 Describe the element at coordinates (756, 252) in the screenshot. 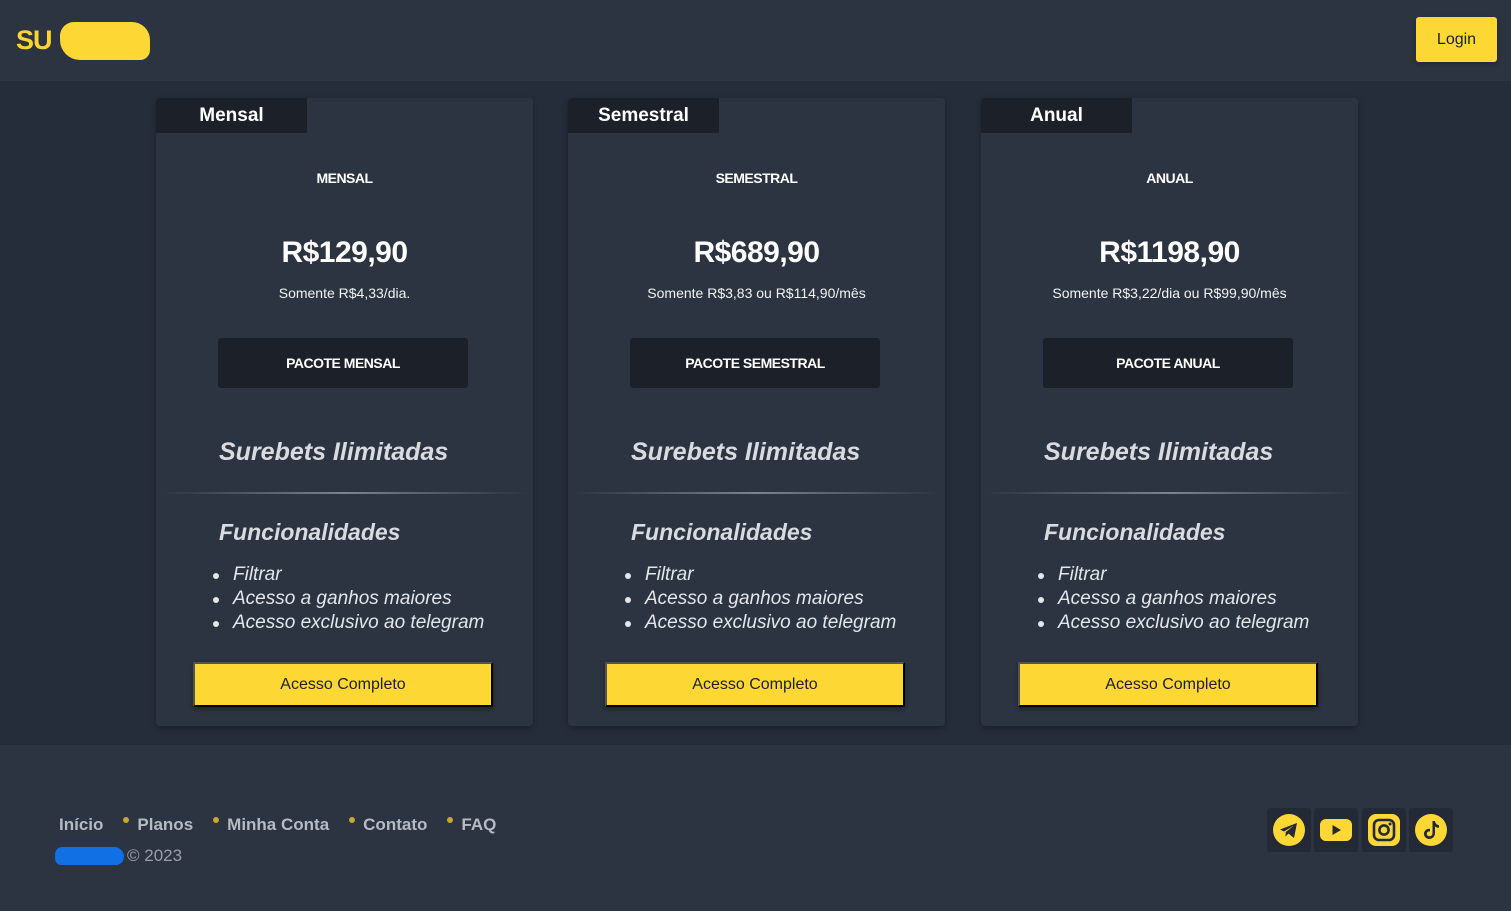

I see `plan-price: R$689,90` at that location.